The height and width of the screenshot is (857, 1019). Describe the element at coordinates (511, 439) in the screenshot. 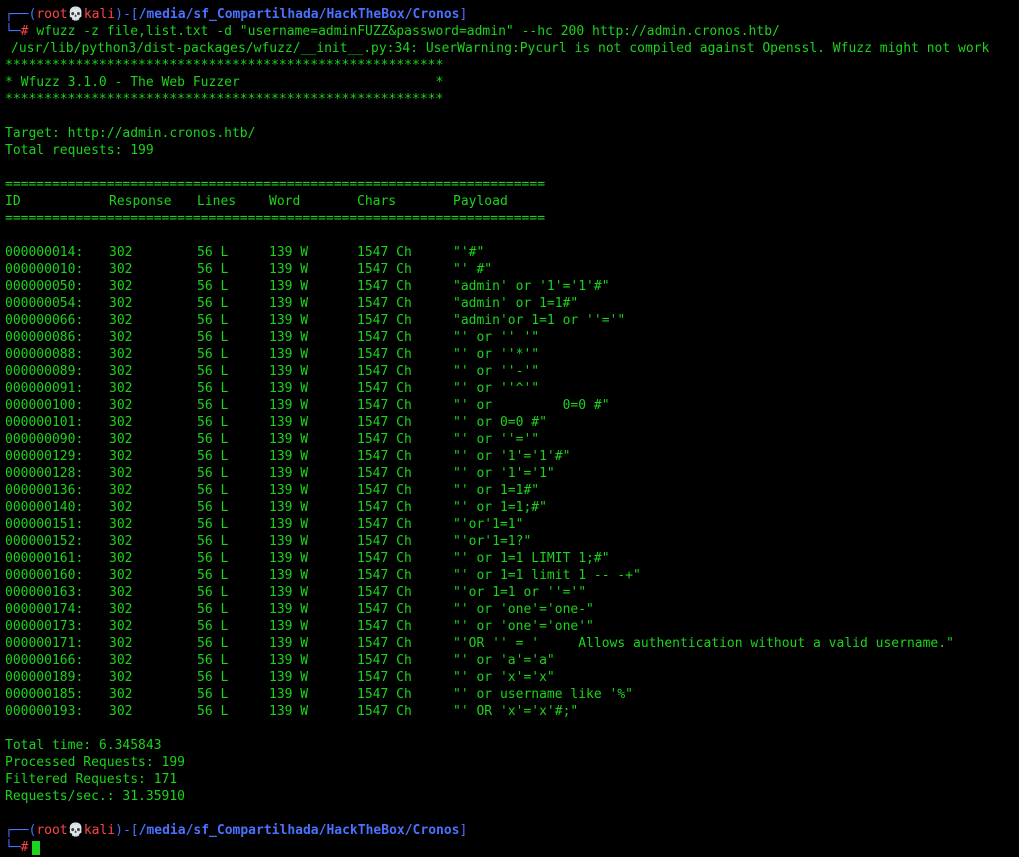

I see `table-row: 000000090: 302 56 L 139 W 1547 Ch "' or ''='"` at that location.